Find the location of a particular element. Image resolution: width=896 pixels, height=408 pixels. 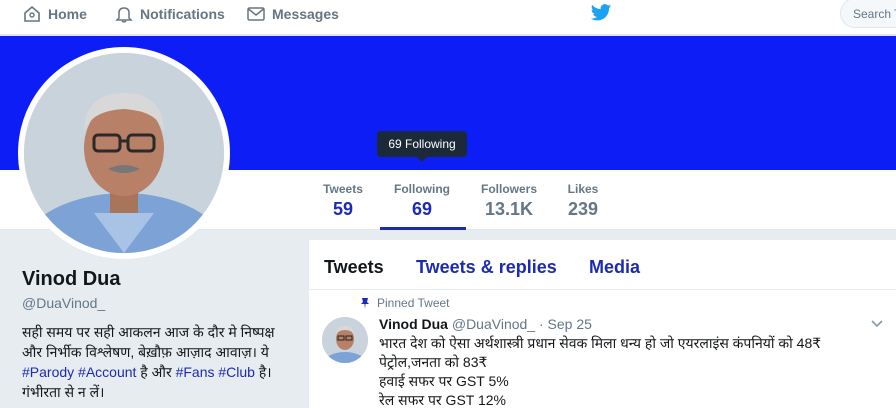

tweet-header: Vinod Dua @DuaVinod_ · Sep 25 is located at coordinates (485, 324).